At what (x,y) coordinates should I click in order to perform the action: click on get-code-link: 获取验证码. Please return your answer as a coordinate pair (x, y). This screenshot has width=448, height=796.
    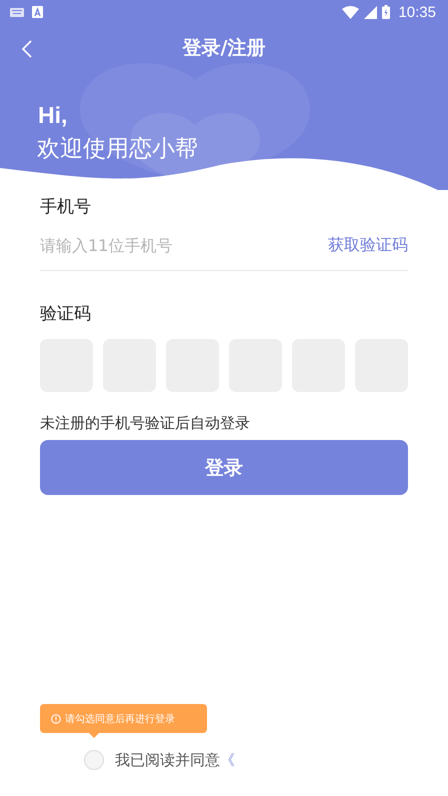
    Looking at the image, I should click on (368, 245).